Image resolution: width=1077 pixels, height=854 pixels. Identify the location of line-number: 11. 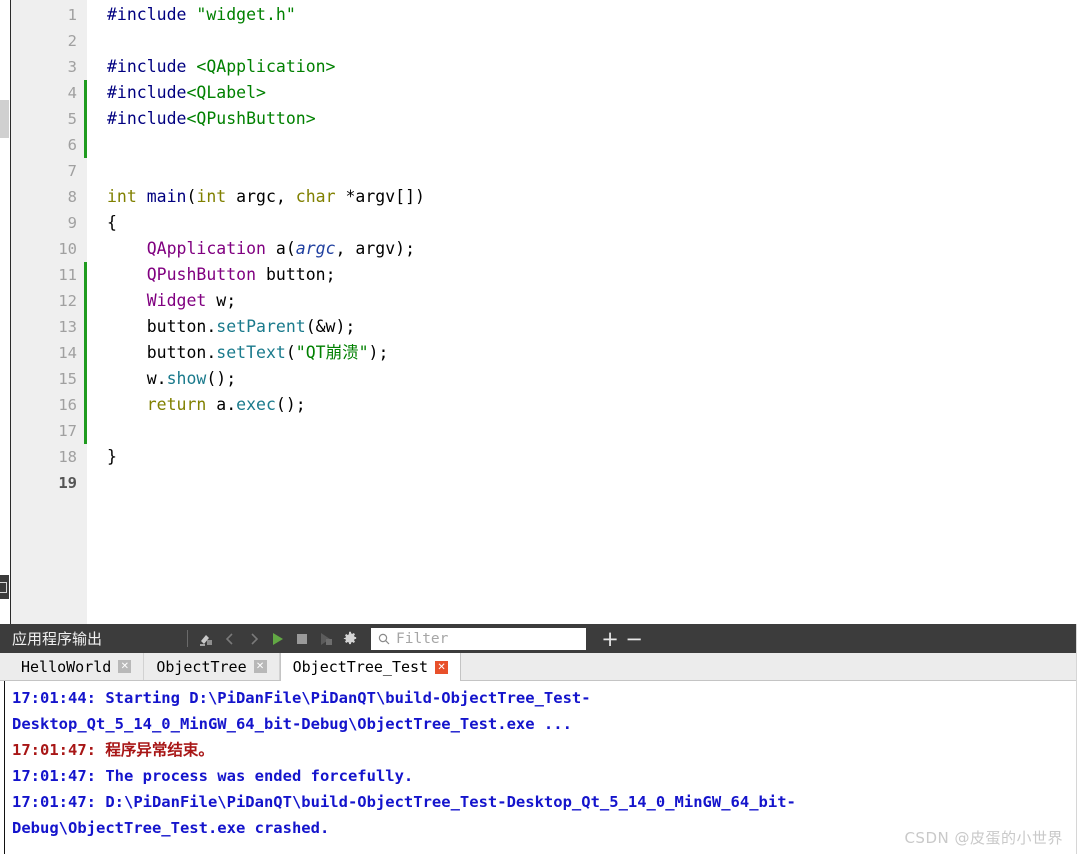
(67, 275).